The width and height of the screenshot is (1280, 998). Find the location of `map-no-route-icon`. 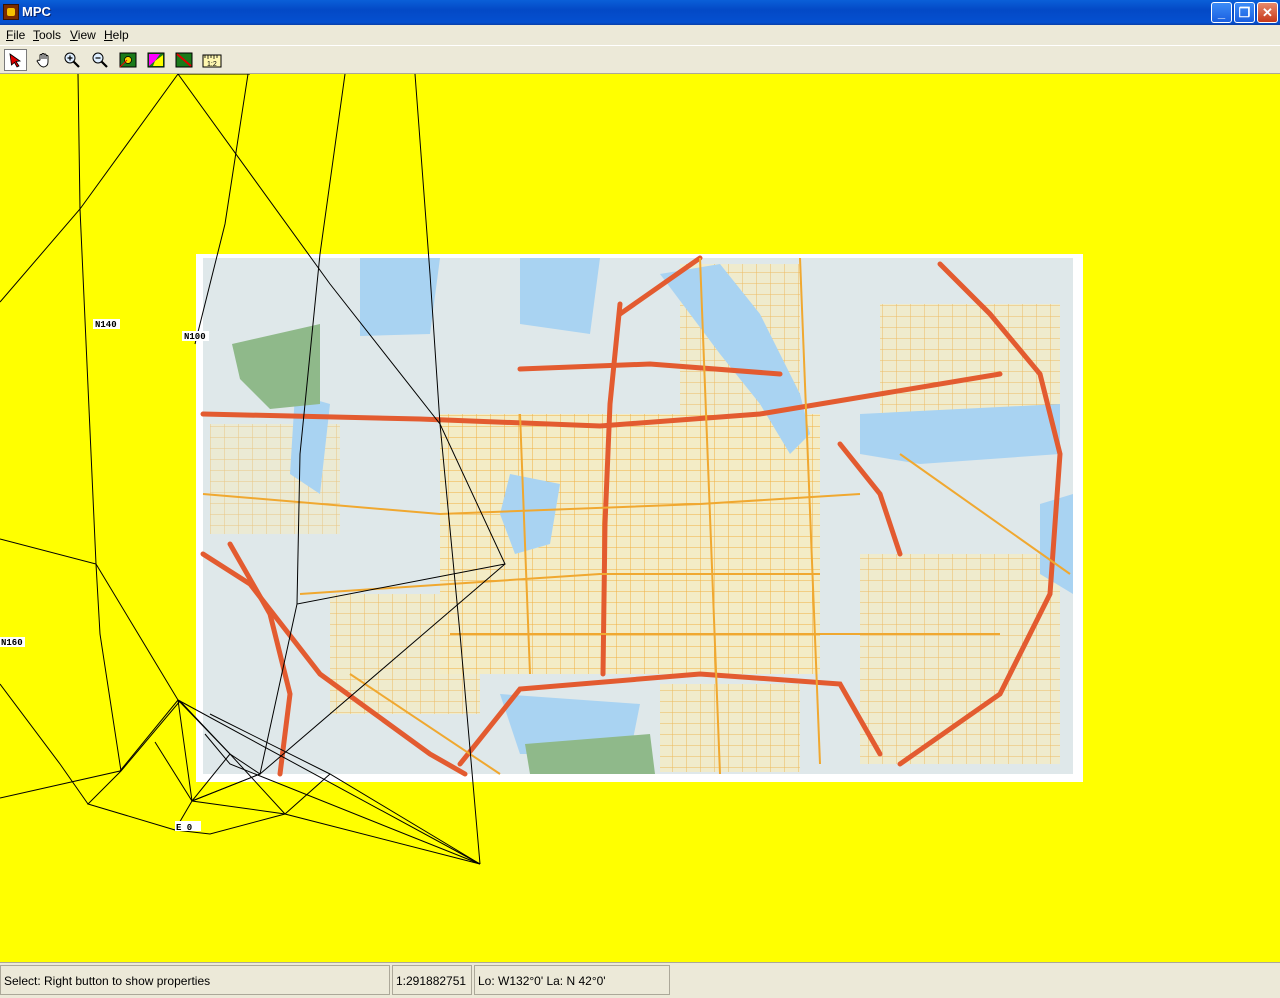

map-no-route-icon is located at coordinates (183, 60).